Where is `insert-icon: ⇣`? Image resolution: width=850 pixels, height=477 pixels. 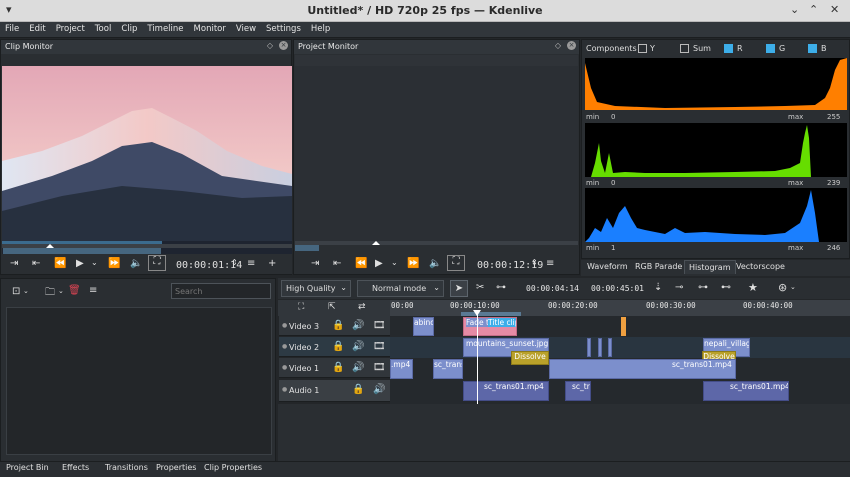 insert-icon: ⇣ is located at coordinates (658, 287).